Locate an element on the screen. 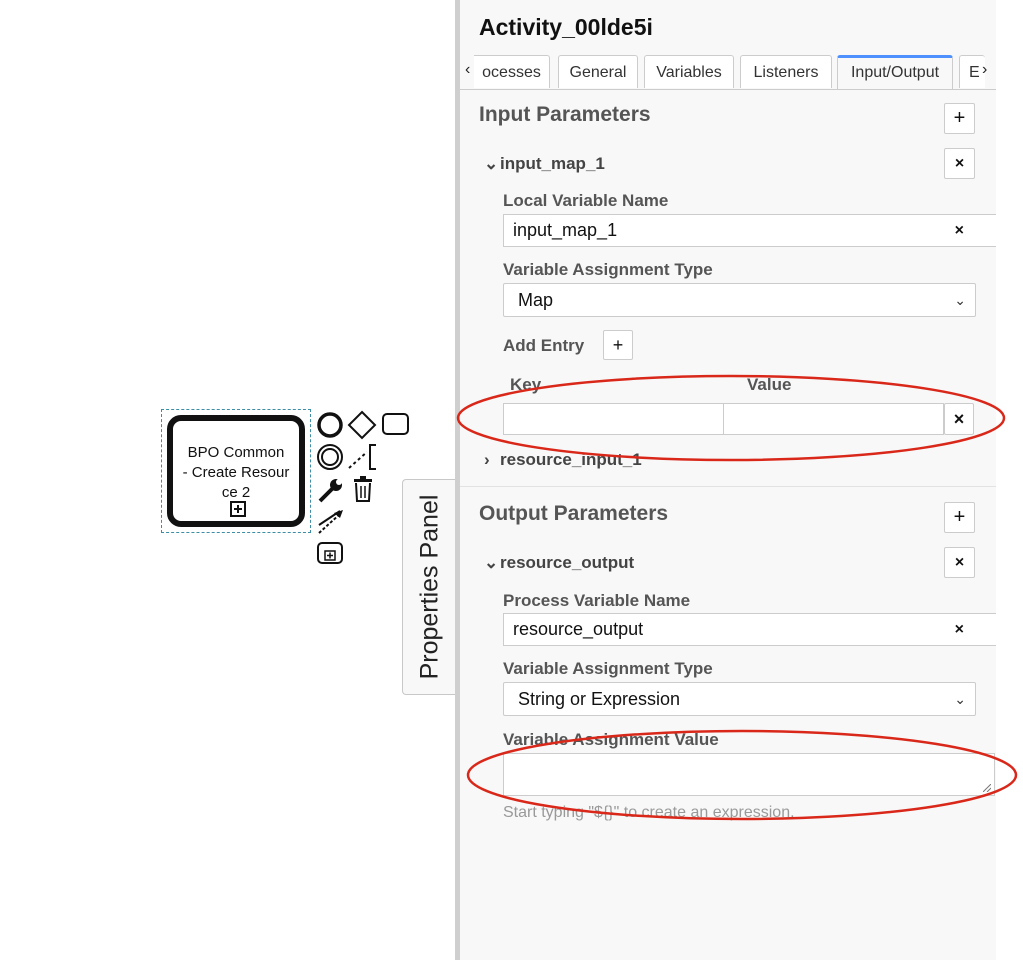 Image resolution: width=1023 pixels, height=960 pixels. start-event-icon is located at coordinates (330, 425).